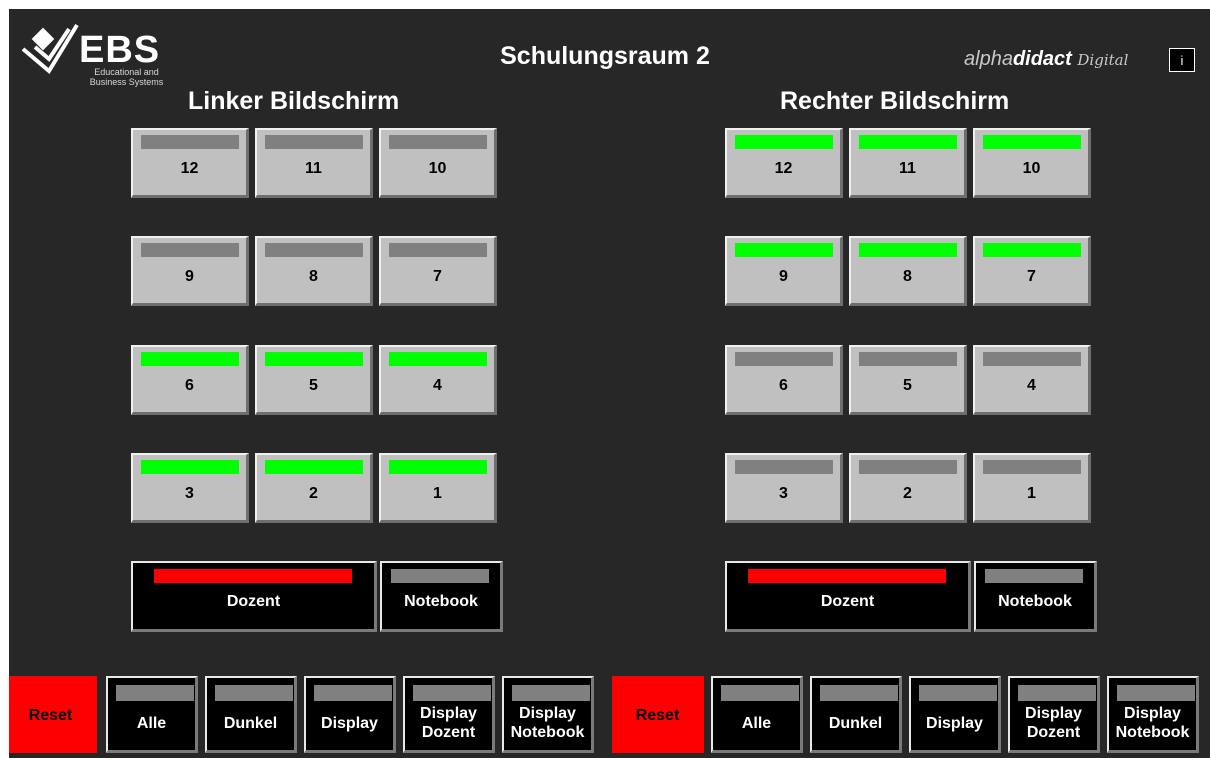  I want to click on left-source-button: 7, so click(438, 271).